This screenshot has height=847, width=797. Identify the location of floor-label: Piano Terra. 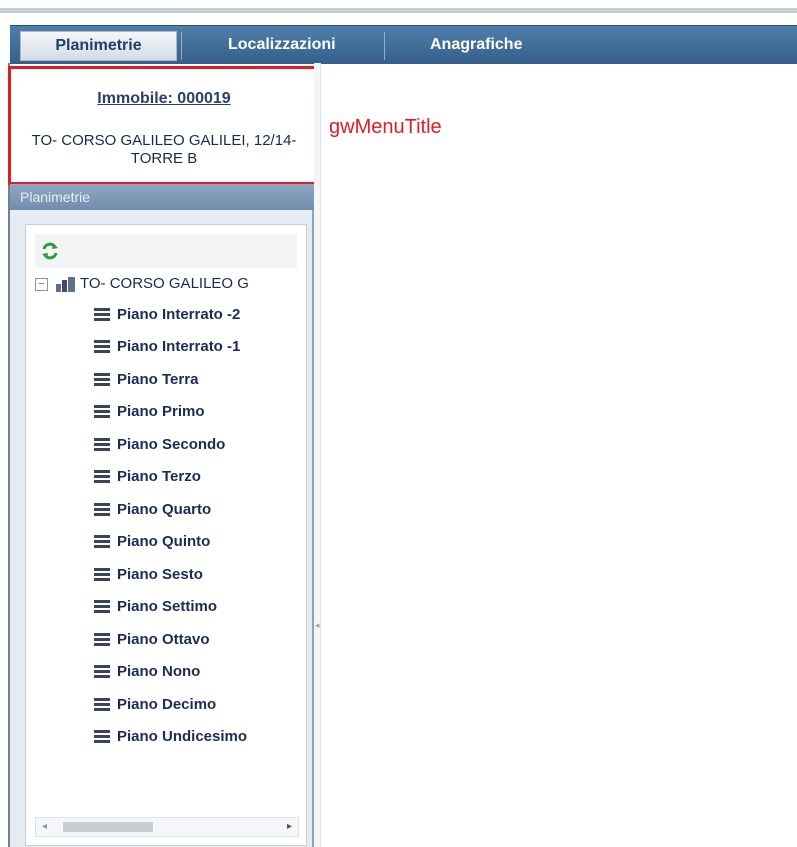
(158, 379).